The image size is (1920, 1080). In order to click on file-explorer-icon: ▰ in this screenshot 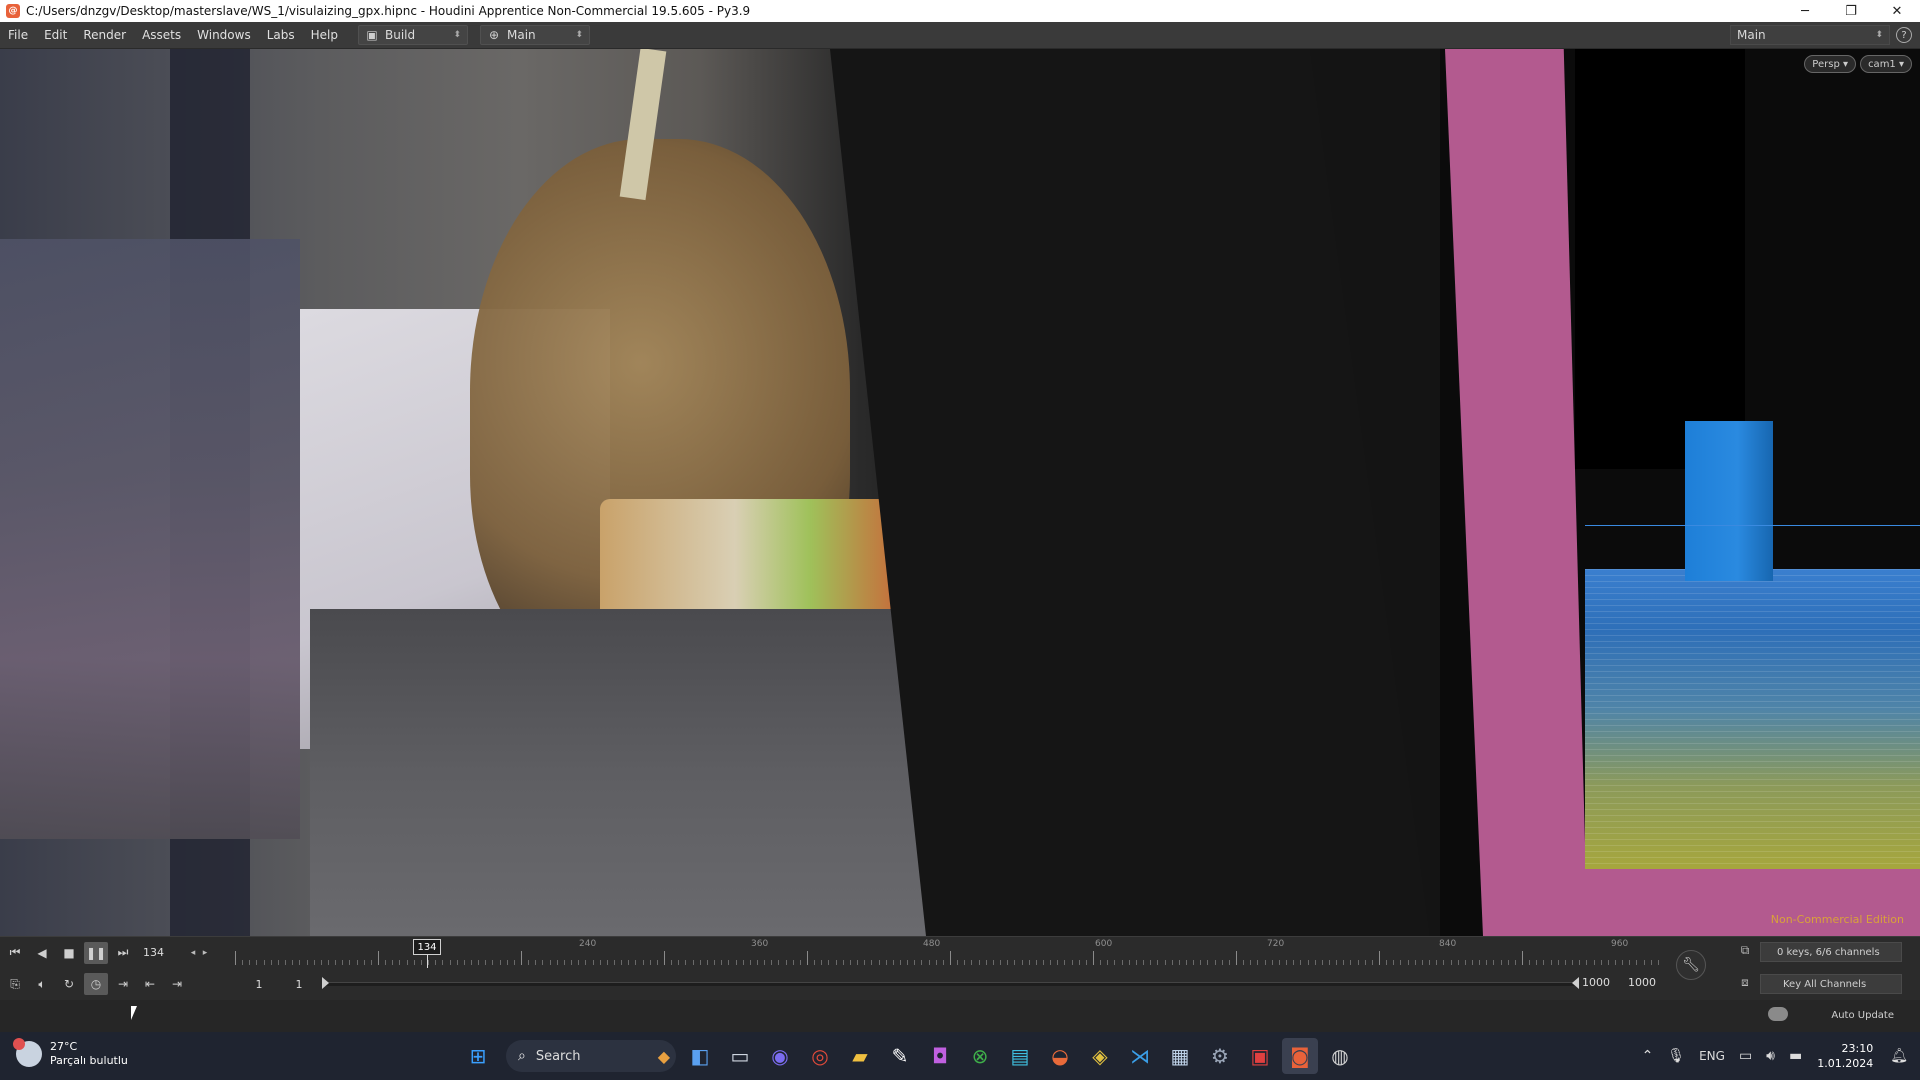, I will do `click(860, 1056)`.